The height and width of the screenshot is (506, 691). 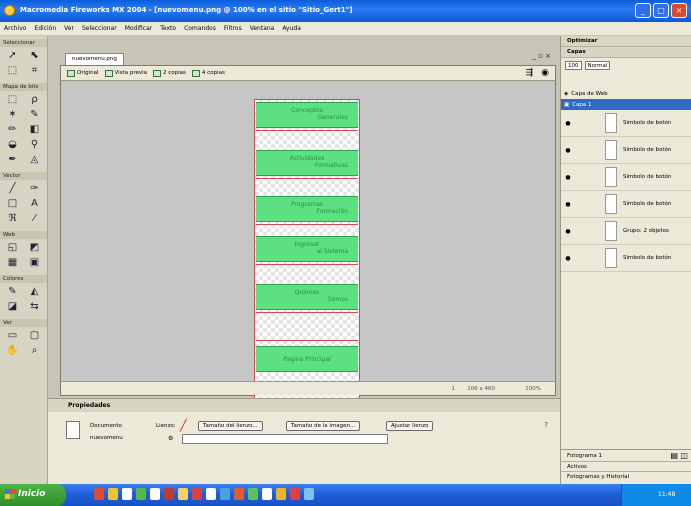 I want to click on hide-slices-icon: ▦, so click(x=12, y=263).